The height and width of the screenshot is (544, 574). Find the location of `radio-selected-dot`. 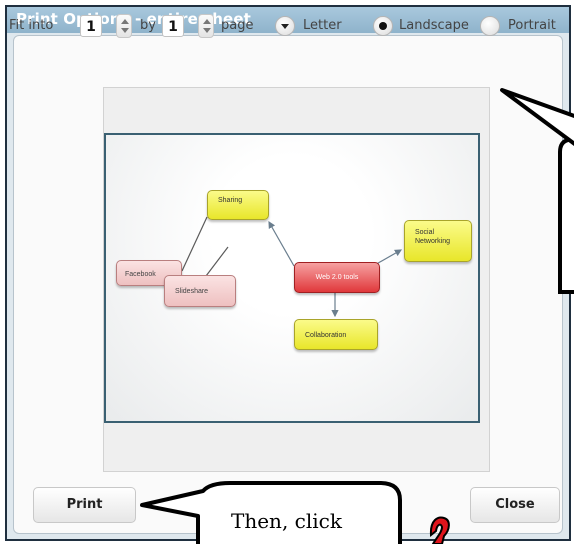

radio-selected-dot is located at coordinates (383, 26).